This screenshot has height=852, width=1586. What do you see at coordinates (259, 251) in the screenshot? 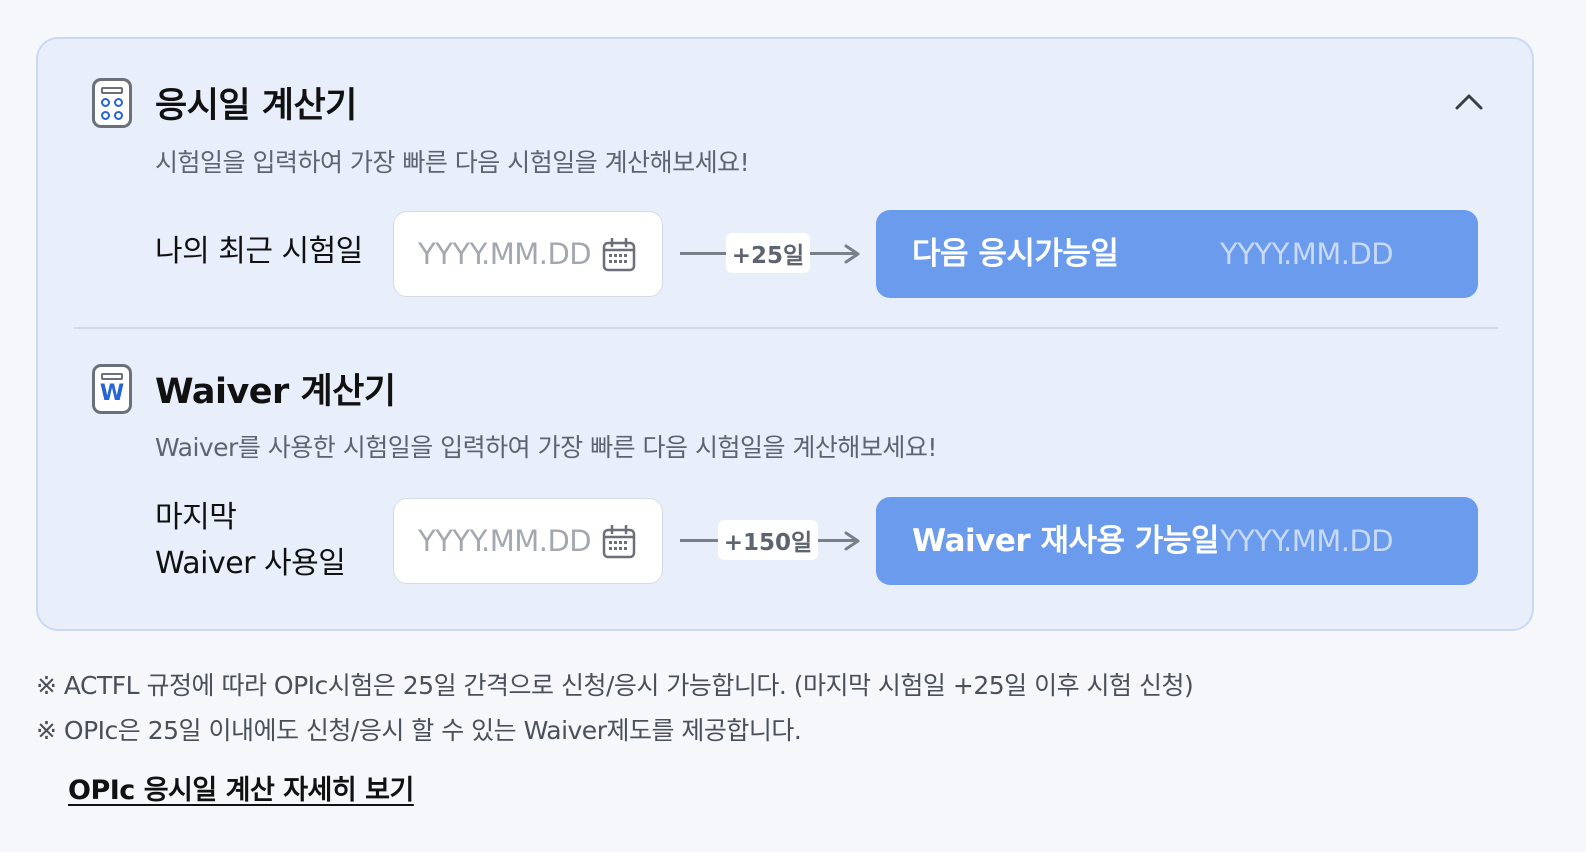
I see `recent-exam-date-label: 나의 최근 시험일` at bounding box center [259, 251].